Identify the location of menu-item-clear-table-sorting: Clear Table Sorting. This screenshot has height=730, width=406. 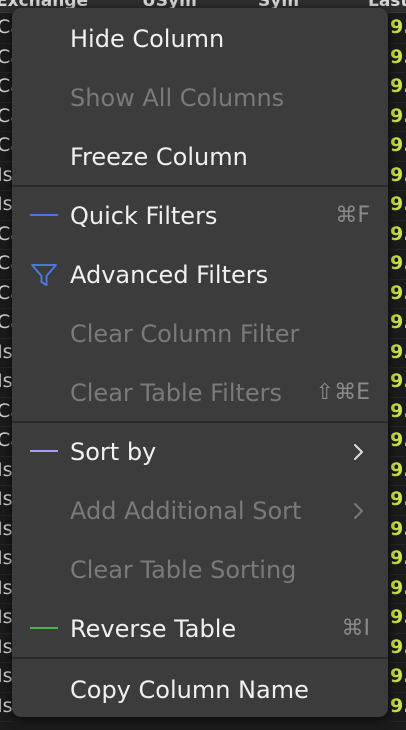
(200, 569).